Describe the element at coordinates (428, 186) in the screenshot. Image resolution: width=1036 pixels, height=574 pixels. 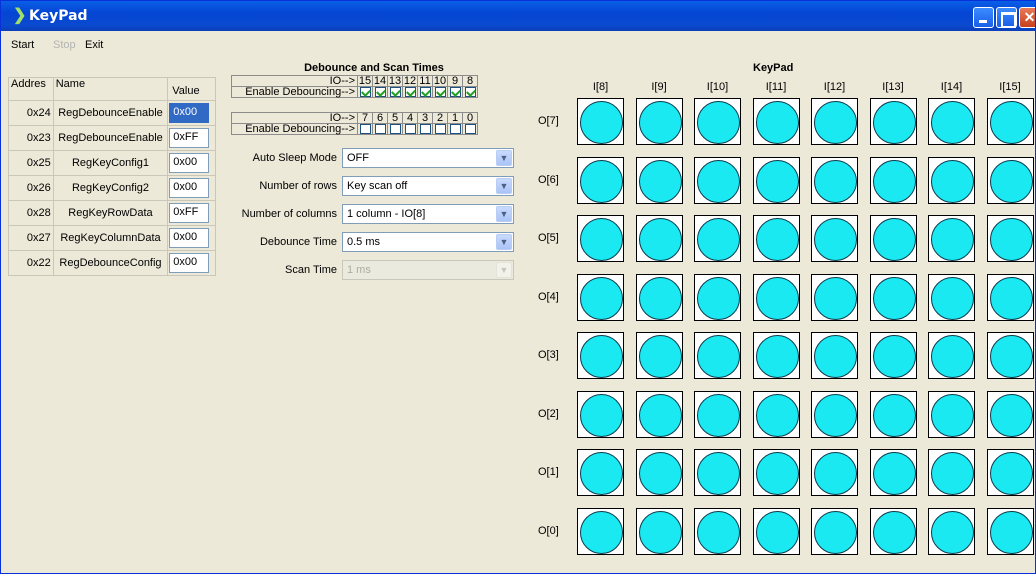
I see `rows-select: Key scan off ▼` at that location.